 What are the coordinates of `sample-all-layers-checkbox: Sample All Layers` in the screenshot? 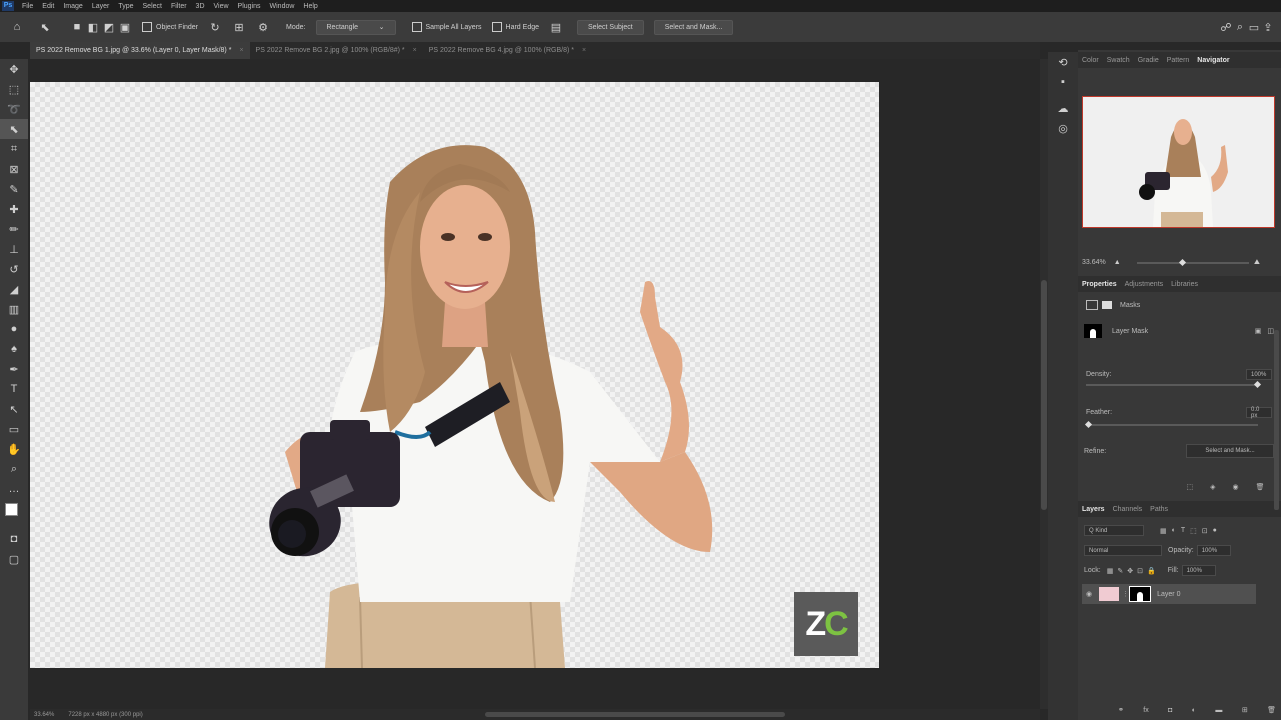 It's located at (446, 27).